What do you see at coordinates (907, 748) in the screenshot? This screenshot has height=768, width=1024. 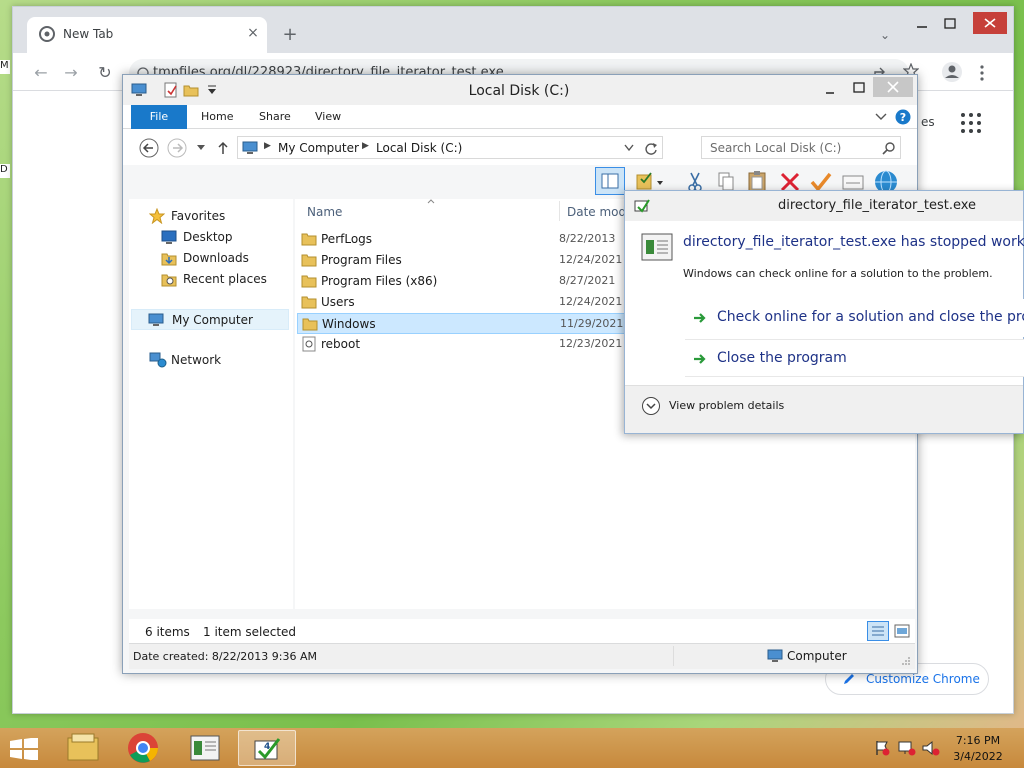 I see `network-tray-icon` at bounding box center [907, 748].